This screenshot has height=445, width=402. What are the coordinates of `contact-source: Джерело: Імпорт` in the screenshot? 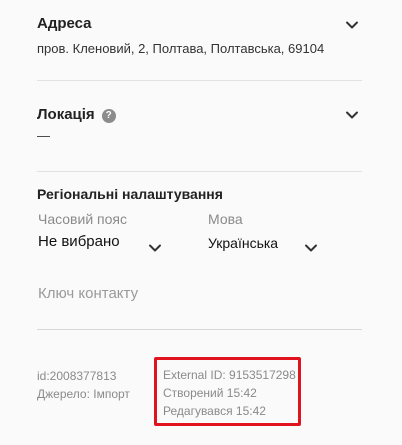 It's located at (83, 394).